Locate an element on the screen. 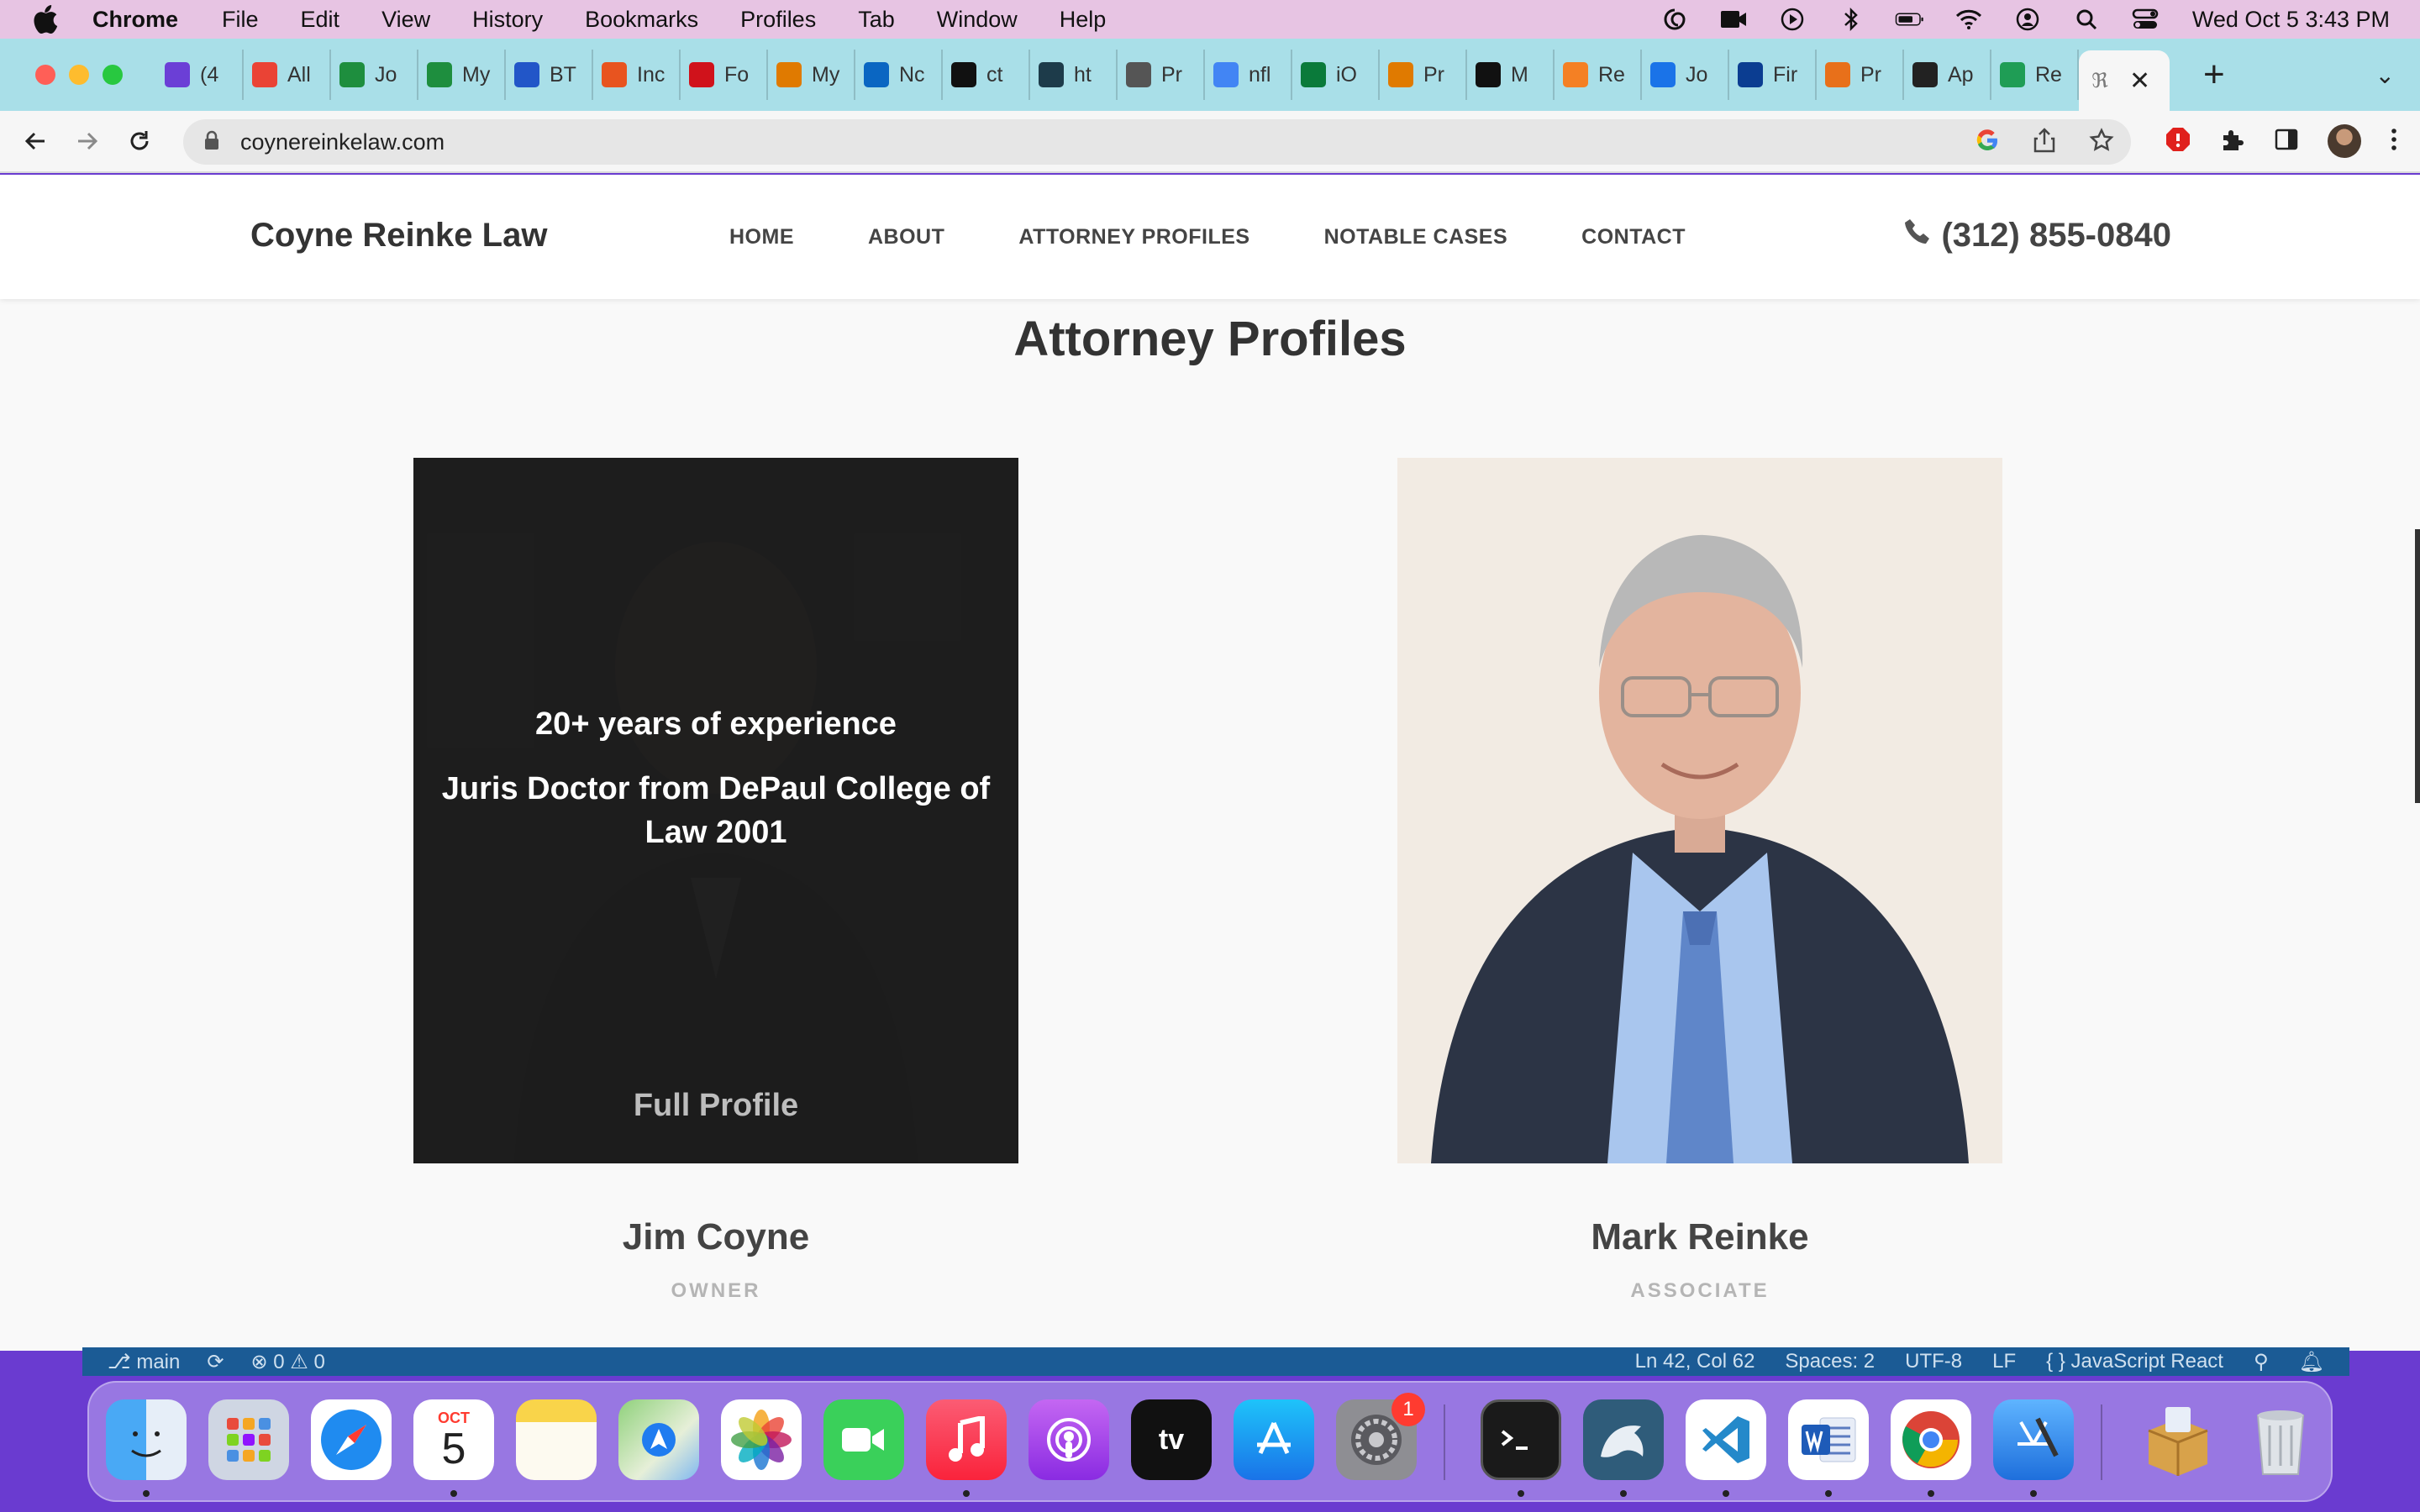 The width and height of the screenshot is (2420, 1512). terminal-icon is located at coordinates (1521, 1439).